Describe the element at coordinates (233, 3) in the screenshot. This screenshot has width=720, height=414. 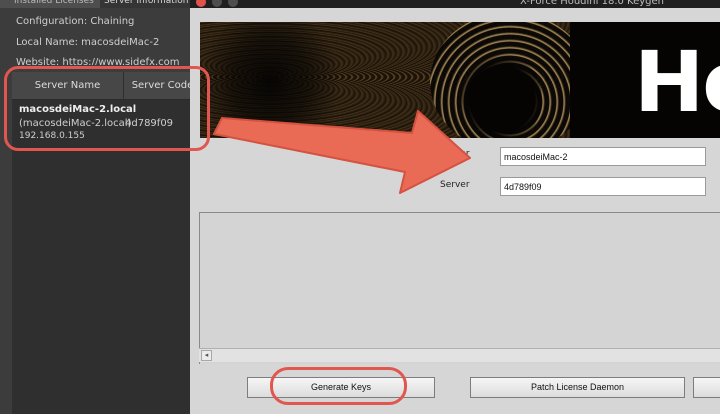
I see `maximize-window-icon` at that location.